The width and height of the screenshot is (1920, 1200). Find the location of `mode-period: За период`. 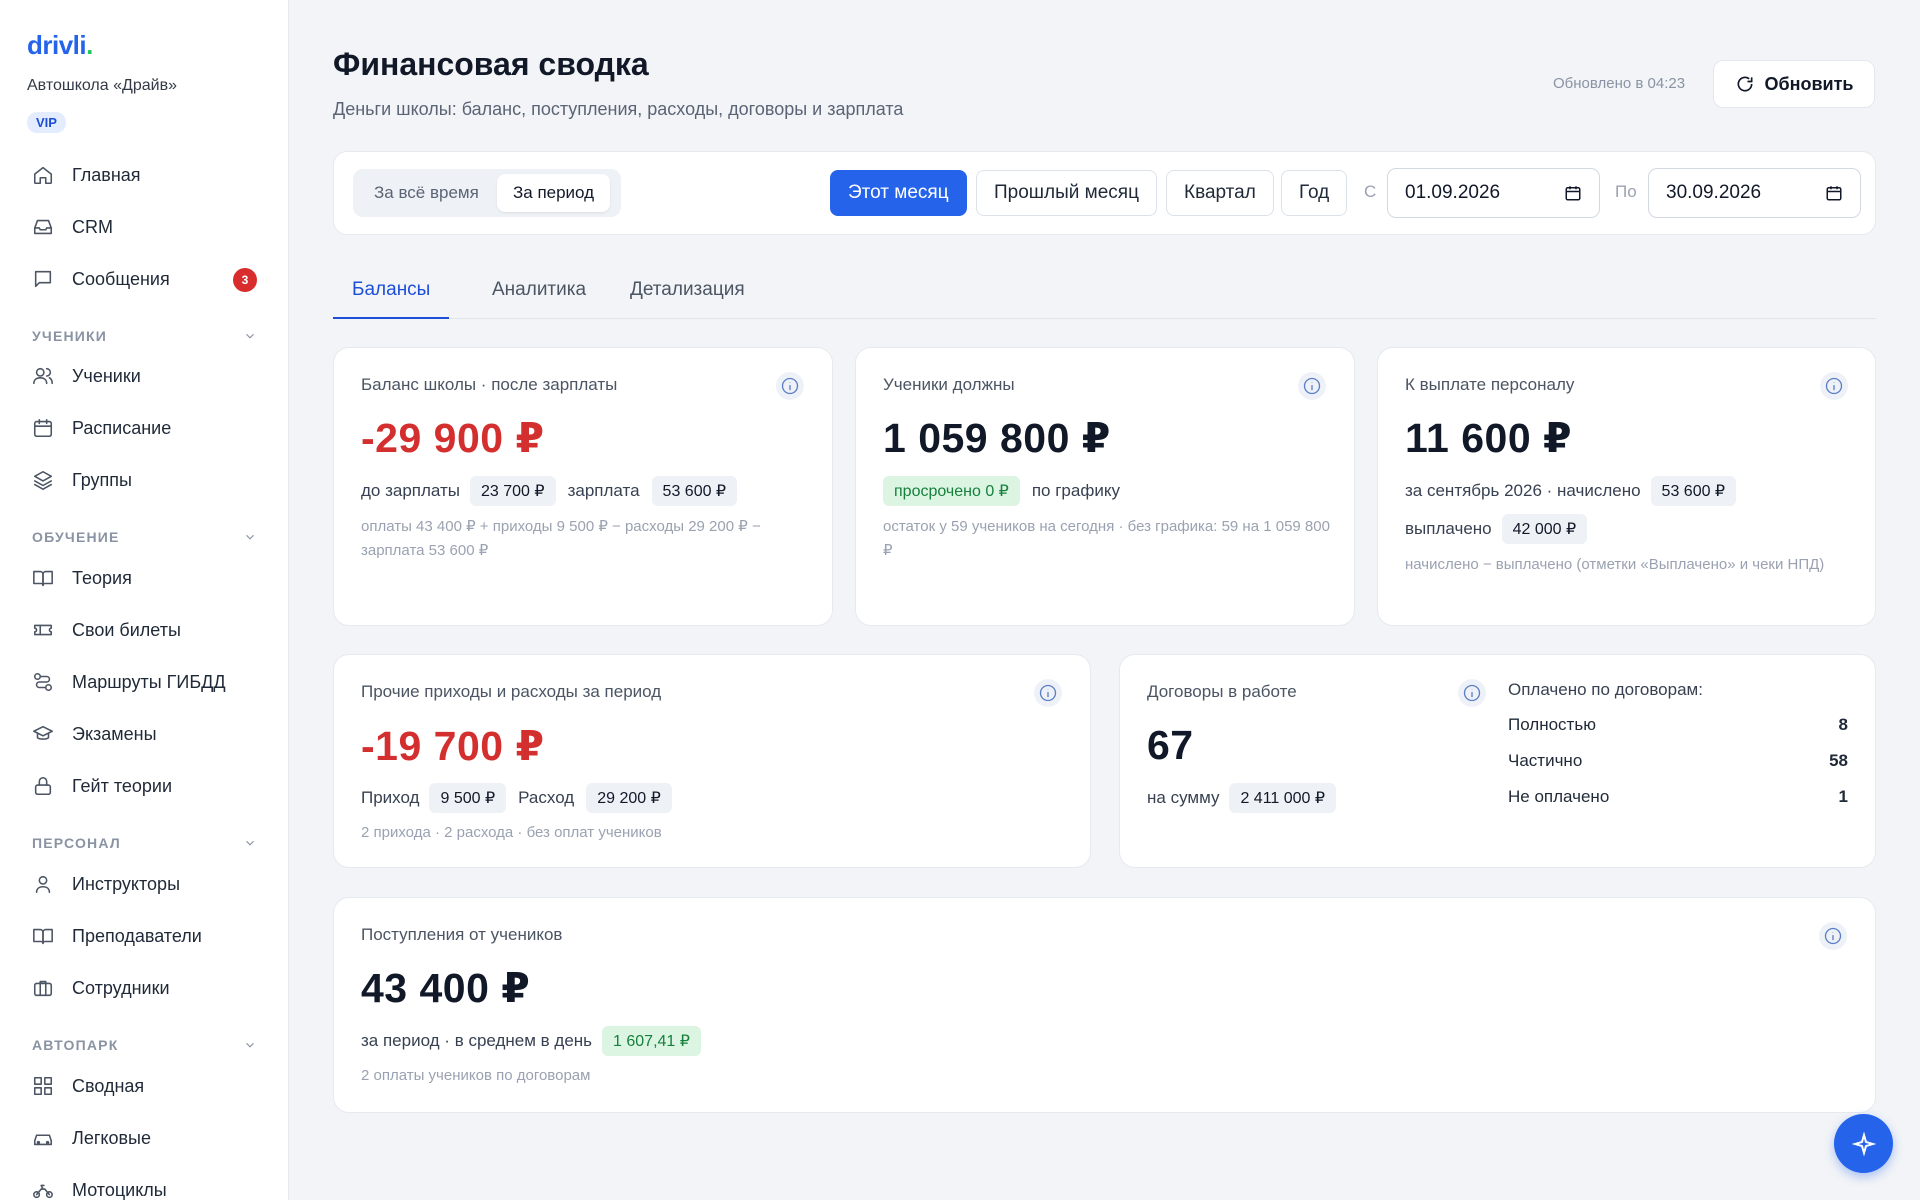

mode-period: За период is located at coordinates (554, 193).